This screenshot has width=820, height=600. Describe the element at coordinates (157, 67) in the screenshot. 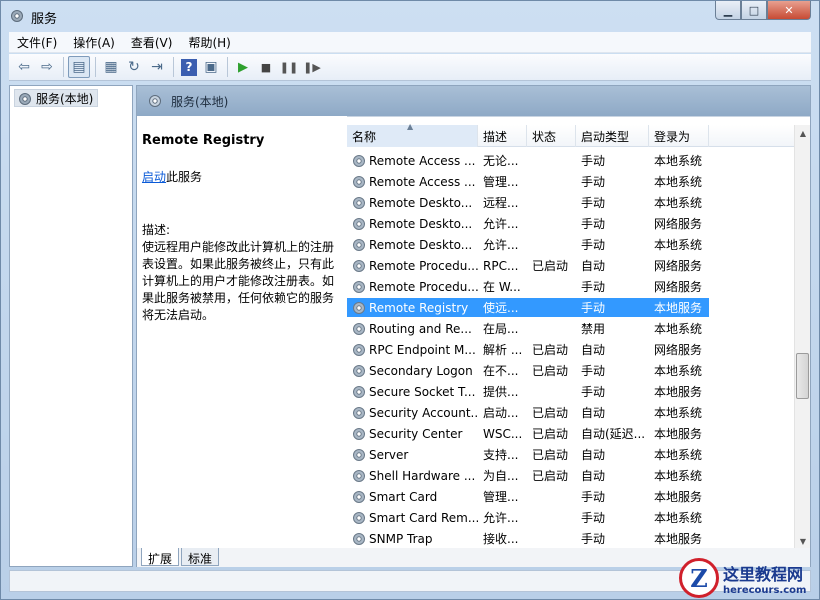

I see `export-list-icon: ⇥` at that location.